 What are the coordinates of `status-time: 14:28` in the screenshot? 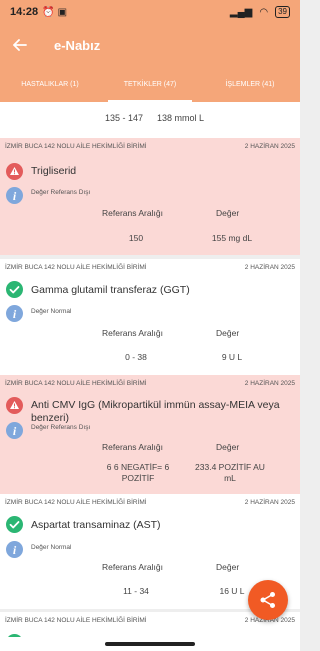 It's located at (24, 12).